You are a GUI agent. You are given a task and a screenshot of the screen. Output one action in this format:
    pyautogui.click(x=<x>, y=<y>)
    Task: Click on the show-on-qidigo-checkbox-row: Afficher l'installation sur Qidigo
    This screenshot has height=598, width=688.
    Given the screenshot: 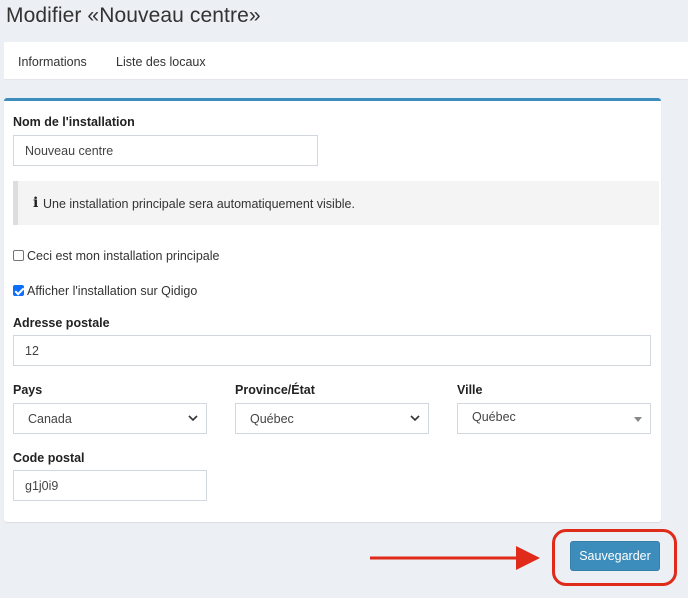 What is the action you would take?
    pyautogui.click(x=105, y=291)
    